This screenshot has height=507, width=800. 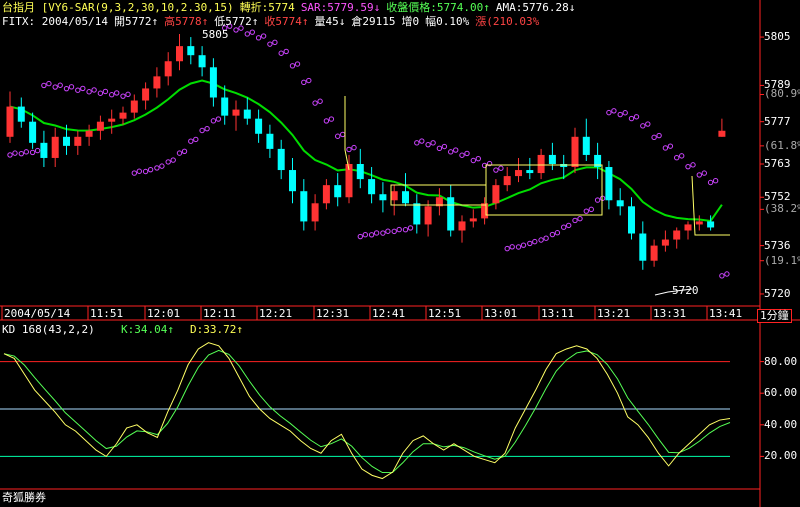 I want to click on price-axis-label: (38.2%), so click(x=782, y=209).